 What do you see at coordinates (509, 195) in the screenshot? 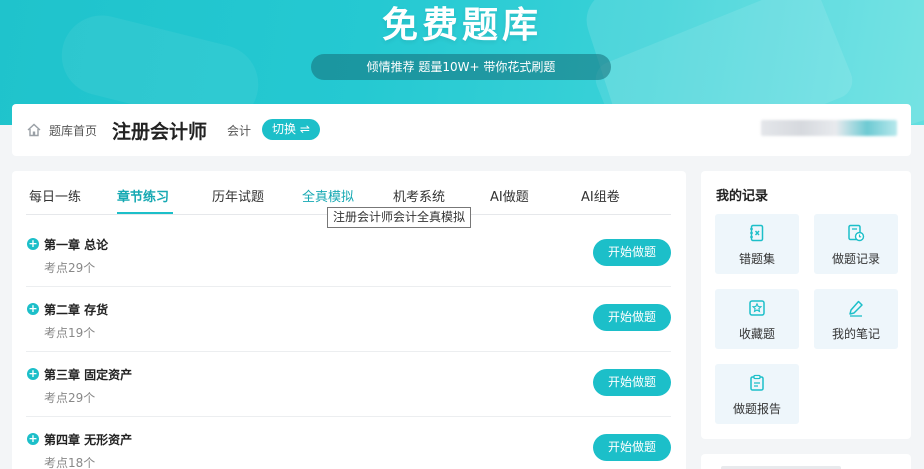
I see `tab-ai-practice: AI做题` at bounding box center [509, 195].